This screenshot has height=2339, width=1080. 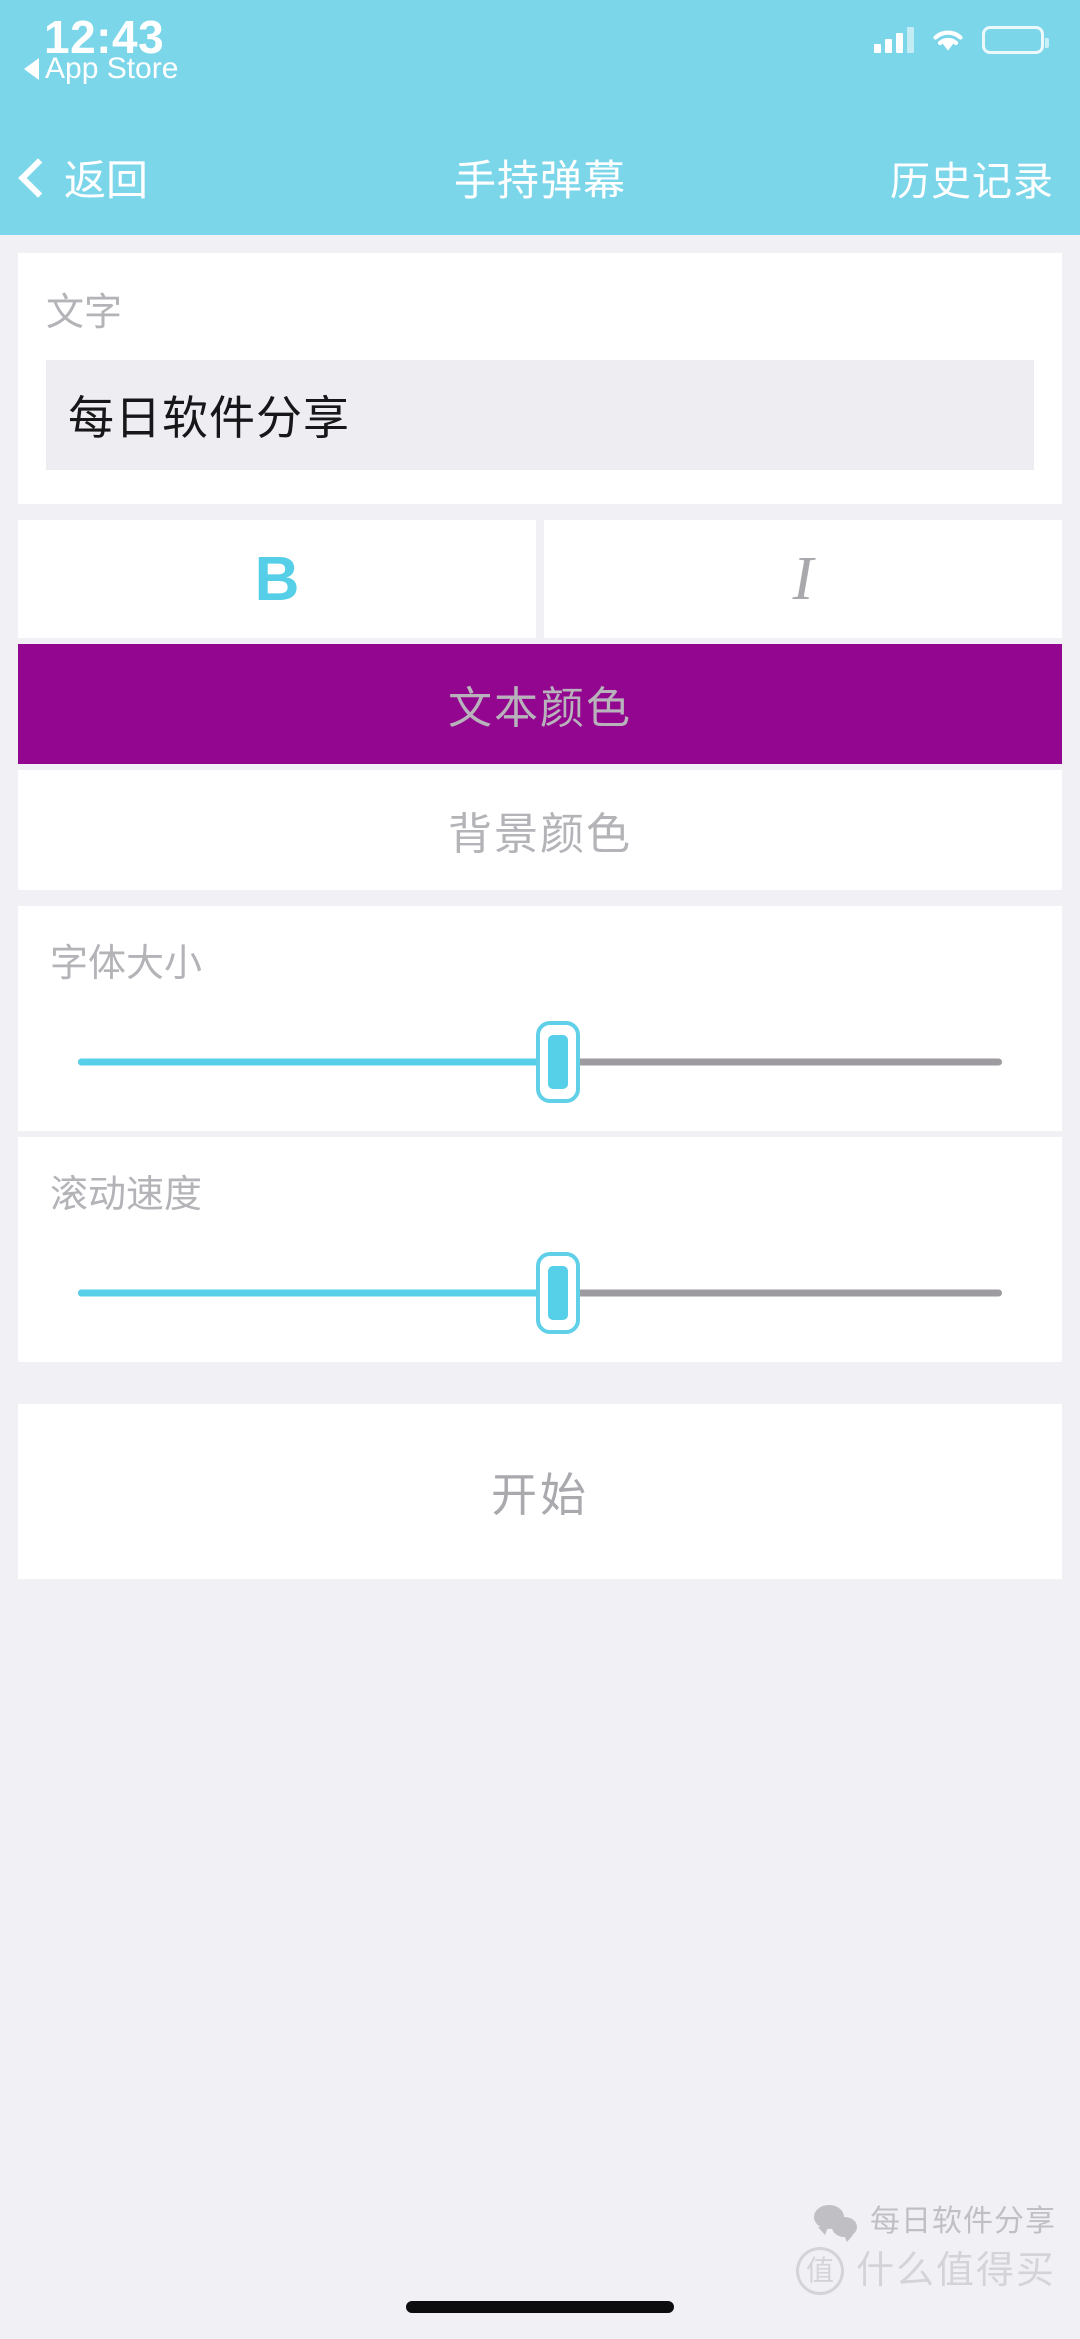 I want to click on bold-button: B, so click(x=277, y=579).